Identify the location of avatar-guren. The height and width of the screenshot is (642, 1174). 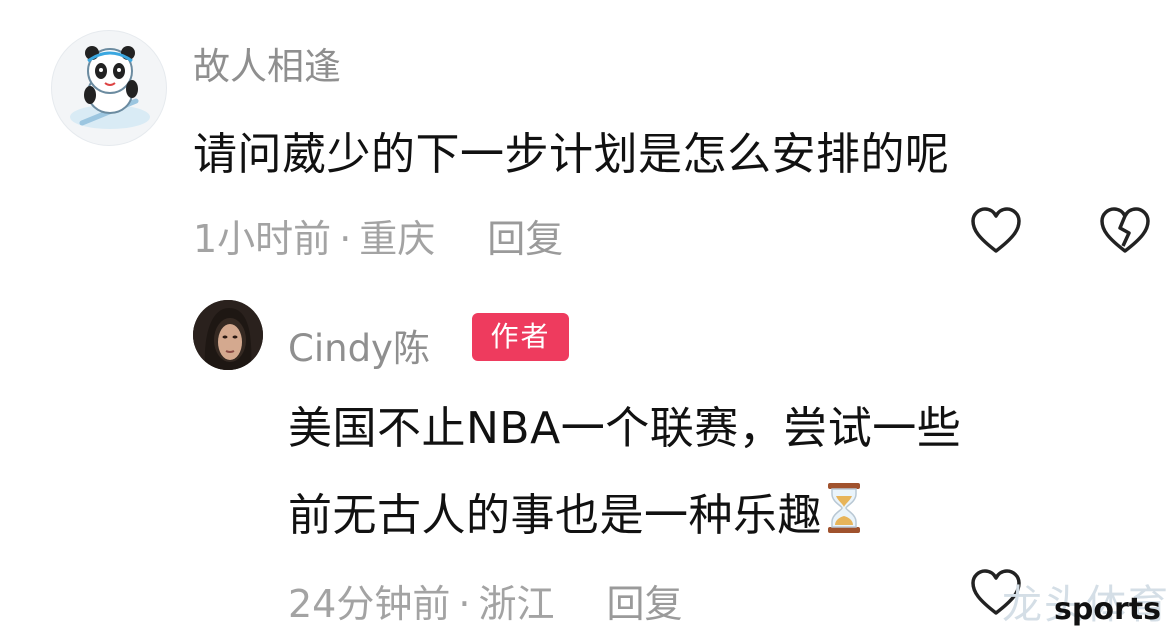
(109, 88).